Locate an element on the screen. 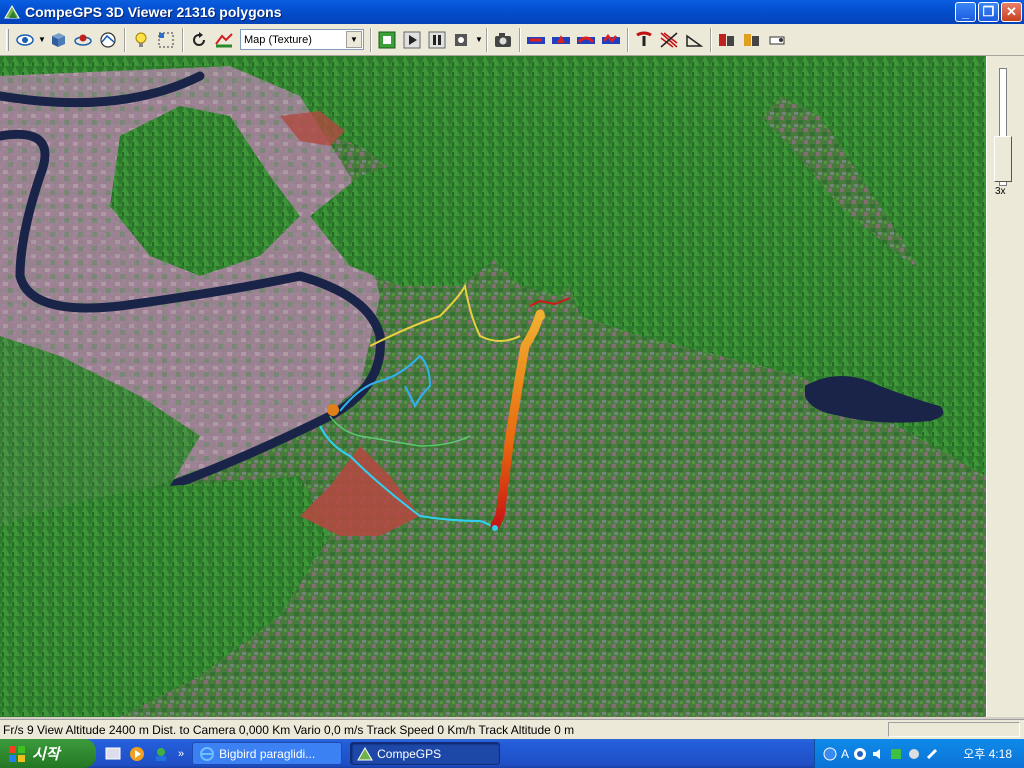 The image size is (1024, 768). map-type-select: Map (Texture) ▼ is located at coordinates (302, 39).